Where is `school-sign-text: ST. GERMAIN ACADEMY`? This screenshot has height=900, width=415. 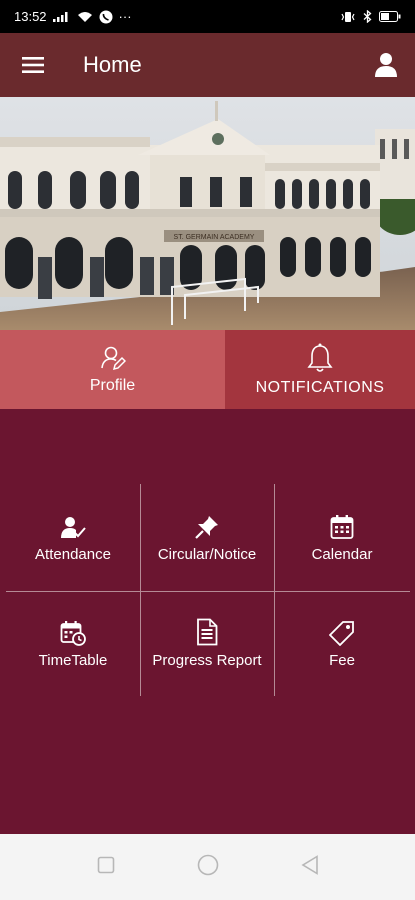 school-sign-text: ST. GERMAIN ACADEMY is located at coordinates (214, 237).